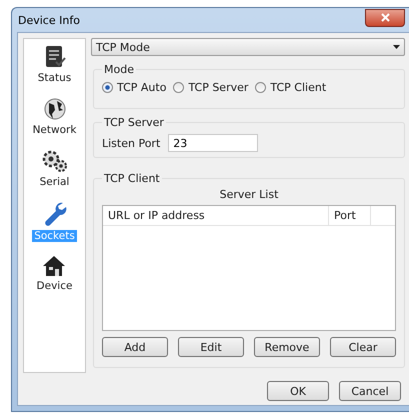 The width and height of the screenshot is (409, 415). What do you see at coordinates (218, 87) in the screenshot?
I see `radio-label: TCP Server` at bounding box center [218, 87].